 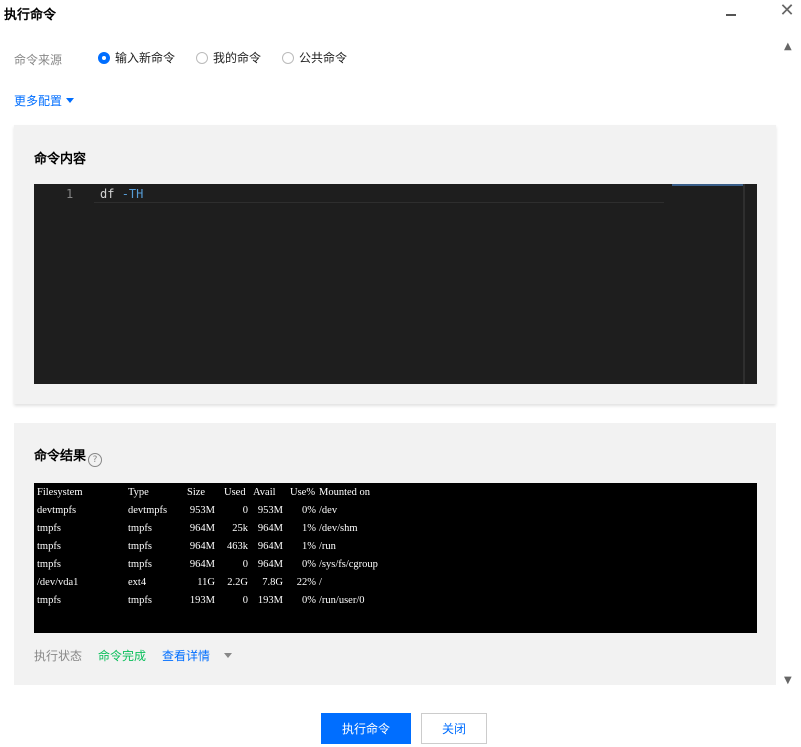 What do you see at coordinates (789, 364) in the screenshot?
I see `vertical-scrollbar: ▲ ▼` at bounding box center [789, 364].